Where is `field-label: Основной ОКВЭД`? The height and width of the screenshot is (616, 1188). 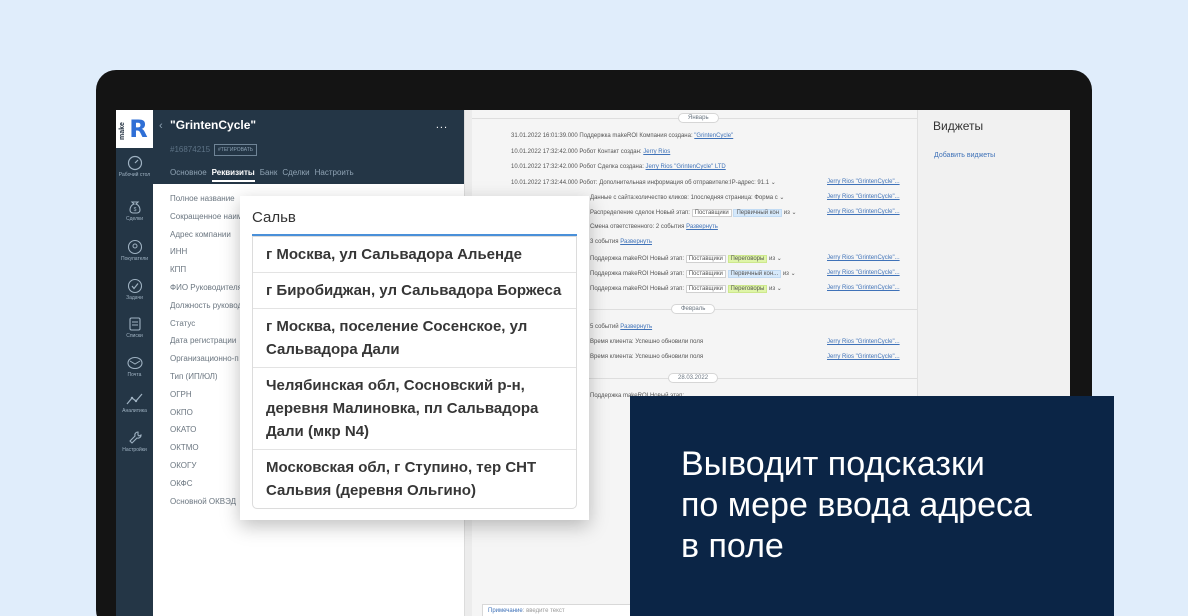
field-label: Основной ОКВЭД is located at coordinates (203, 501).